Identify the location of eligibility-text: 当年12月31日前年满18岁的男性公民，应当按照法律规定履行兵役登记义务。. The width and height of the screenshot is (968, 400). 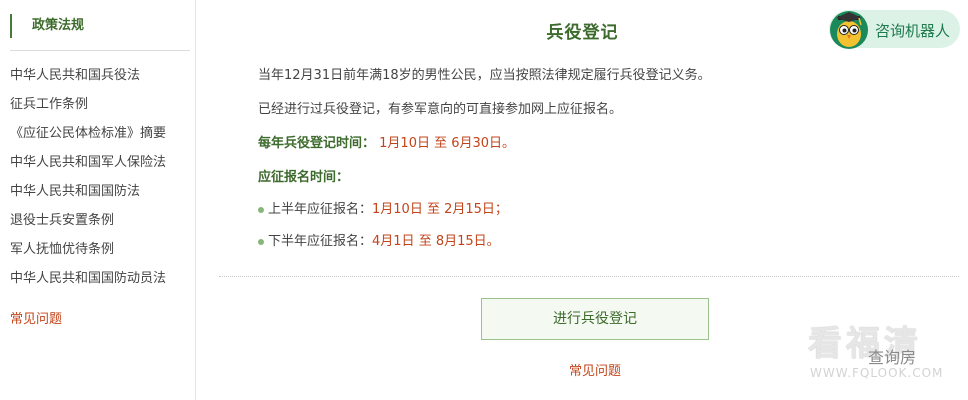
(484, 75).